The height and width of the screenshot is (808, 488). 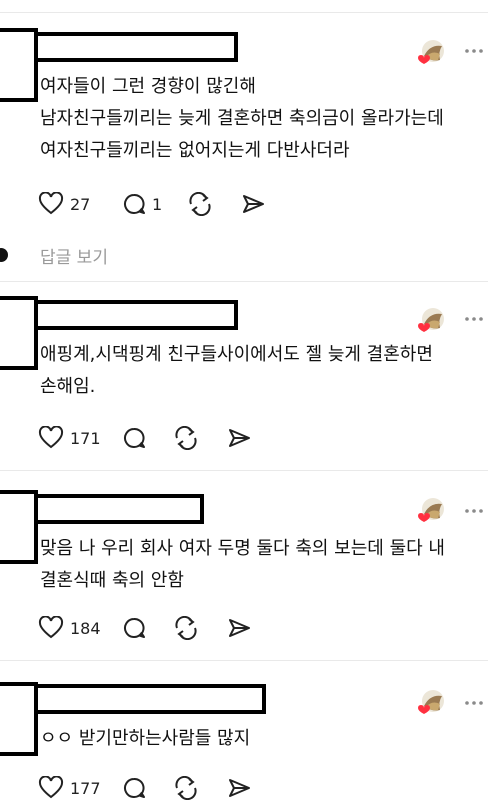 I want to click on action-bar: 27 1, so click(x=152, y=204).